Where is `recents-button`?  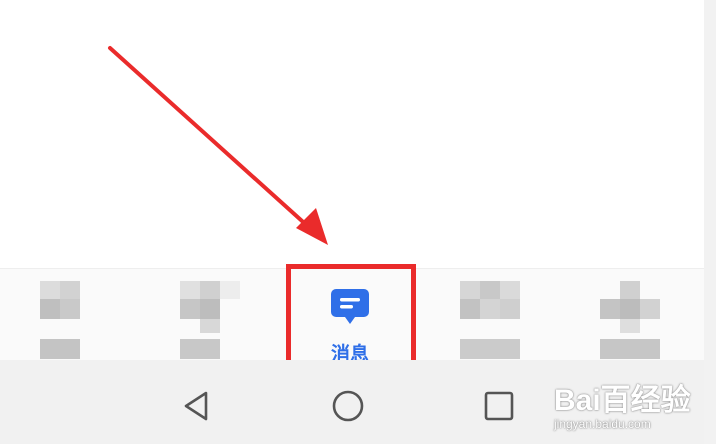 recents-button is located at coordinates (499, 406).